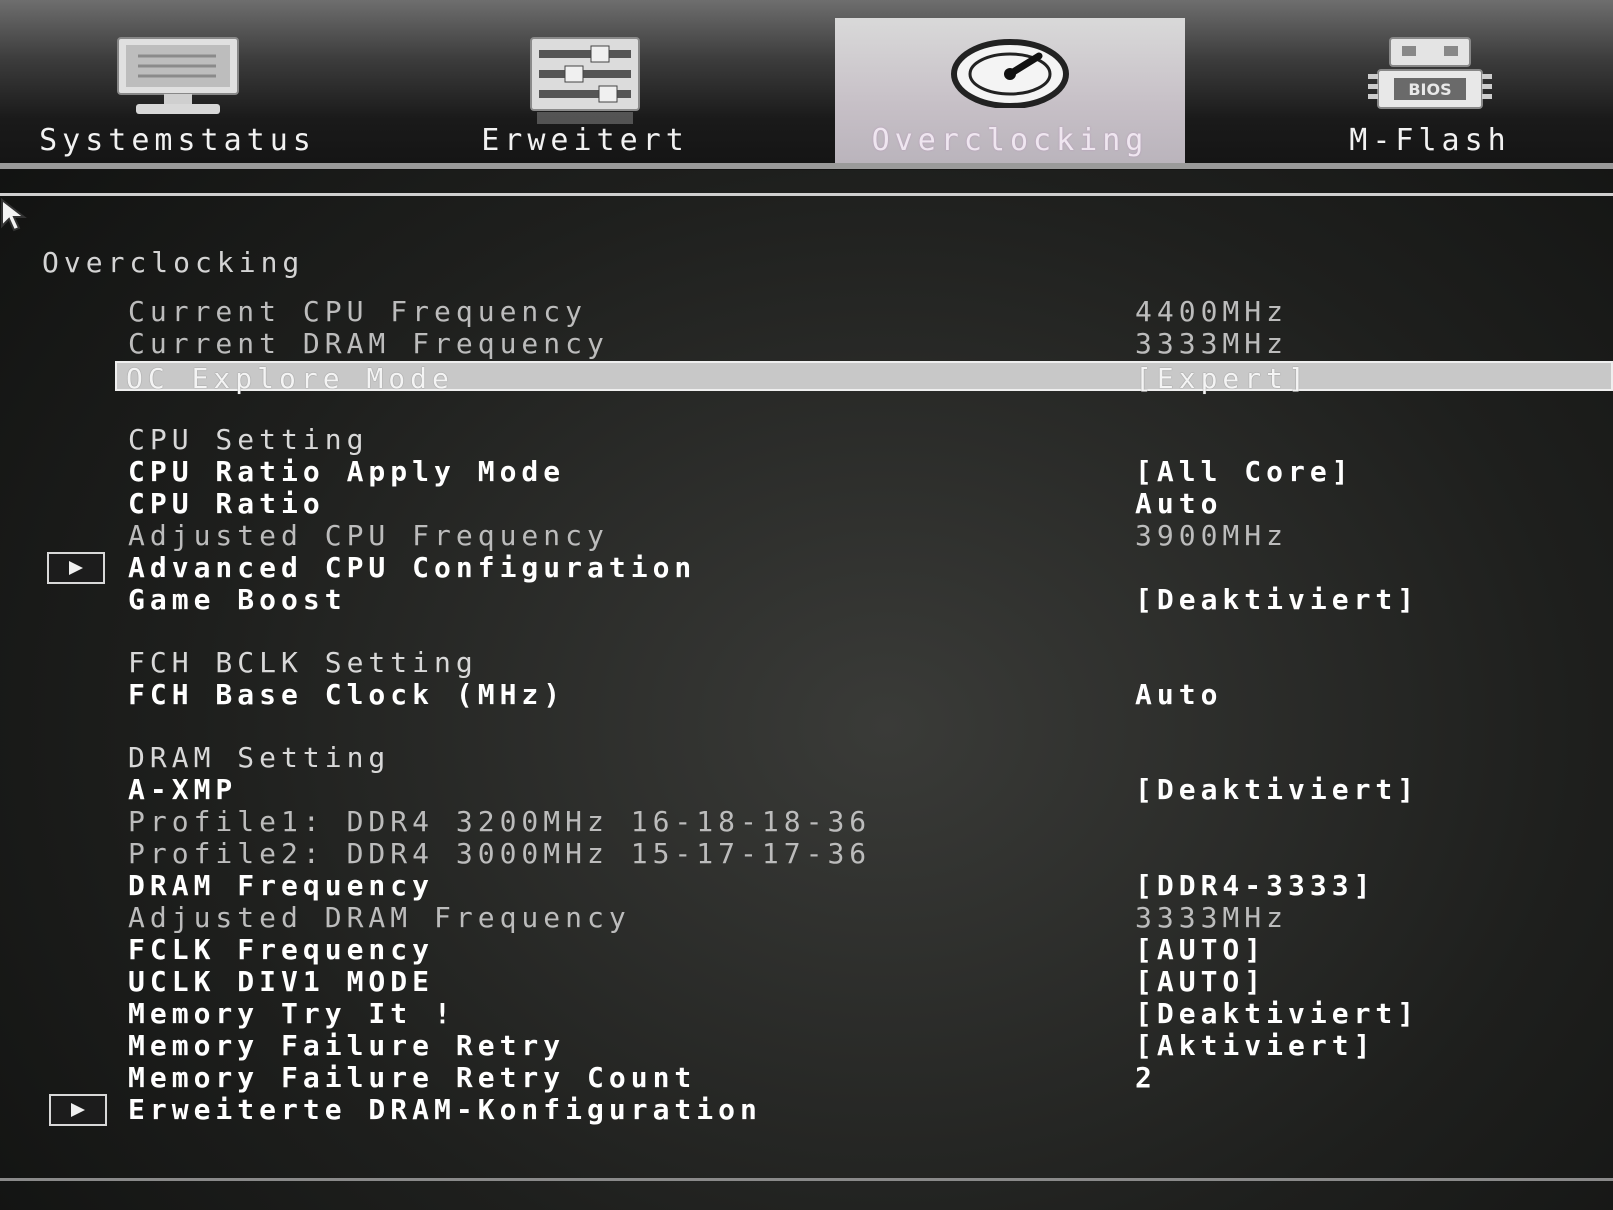  What do you see at coordinates (806, 982) in the screenshot?
I see `uclk-div1-mode-option: UCLK DIV1 MODE [AUTO]` at bounding box center [806, 982].